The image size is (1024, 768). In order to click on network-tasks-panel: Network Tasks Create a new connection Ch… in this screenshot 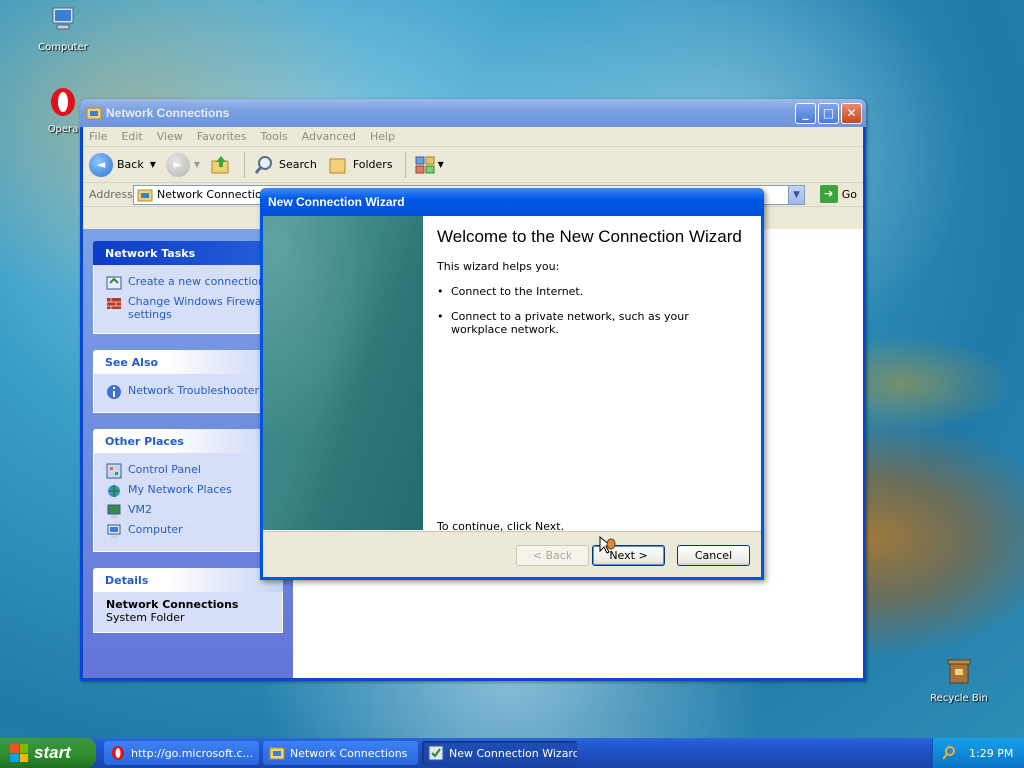, I will do `click(188, 287)`.